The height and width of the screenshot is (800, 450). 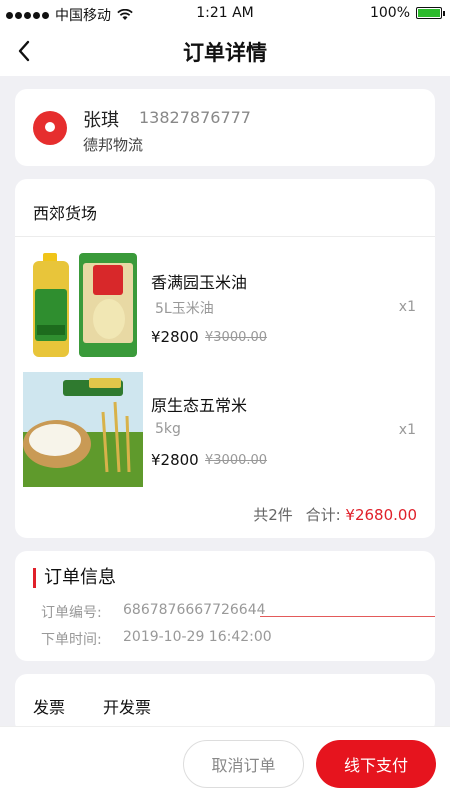 I want to click on battery-percent: 100%, so click(x=389, y=13).